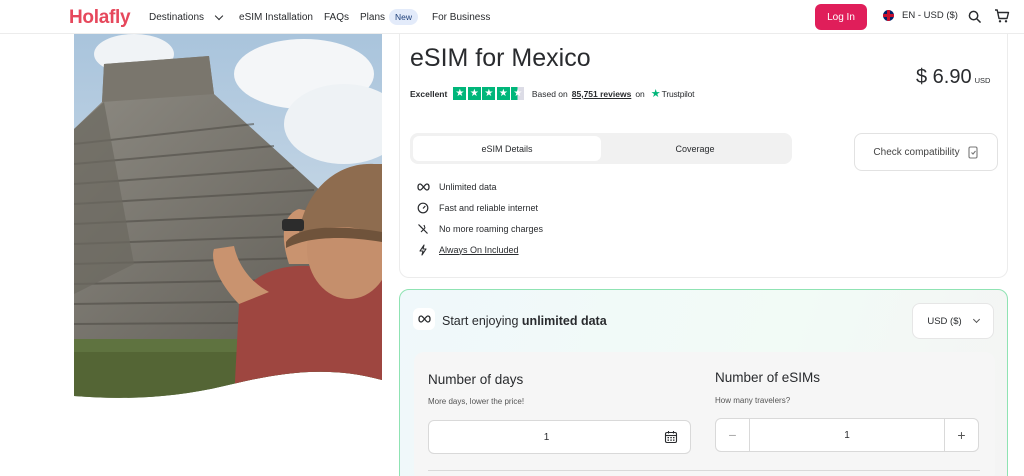  Describe the element at coordinates (564, 321) in the screenshot. I see `plan-heading-bold: unlimited data` at that location.